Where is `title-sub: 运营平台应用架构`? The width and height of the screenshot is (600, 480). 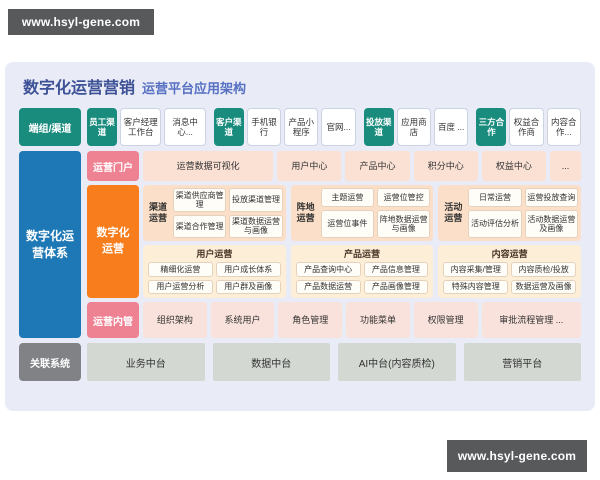 title-sub: 运营平台应用架构 is located at coordinates (194, 88).